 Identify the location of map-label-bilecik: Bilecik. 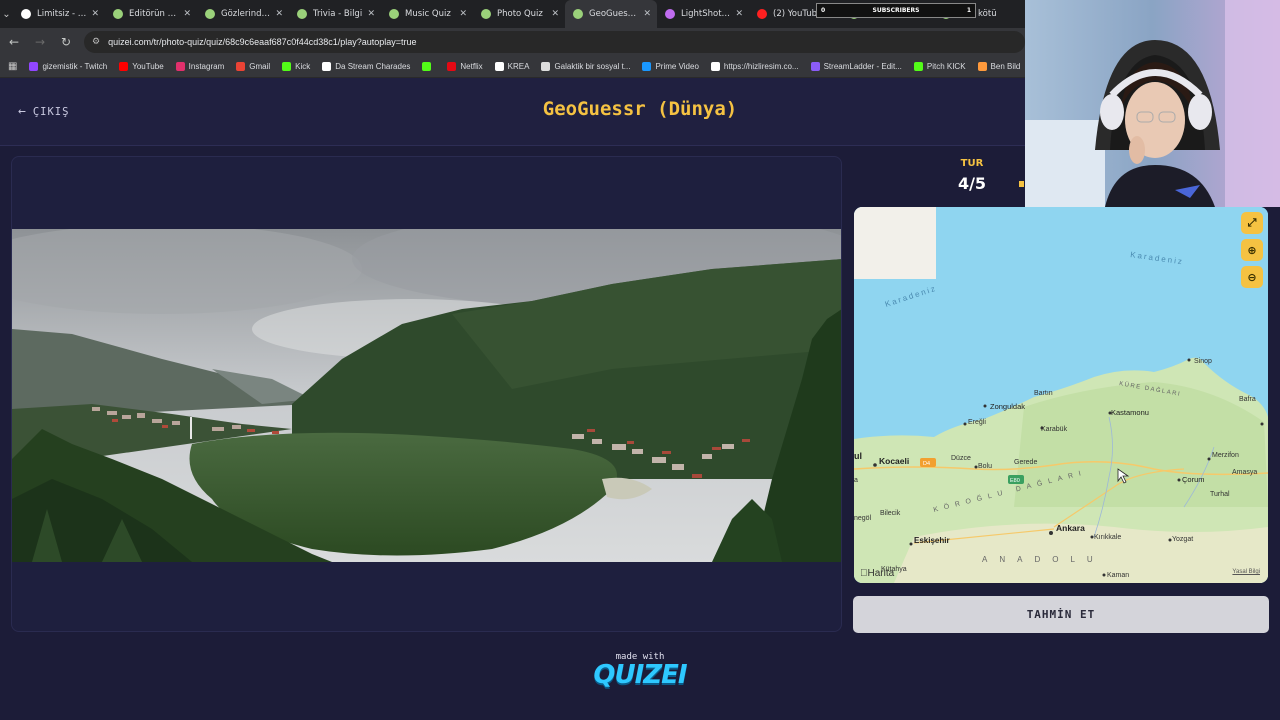
(890, 513).